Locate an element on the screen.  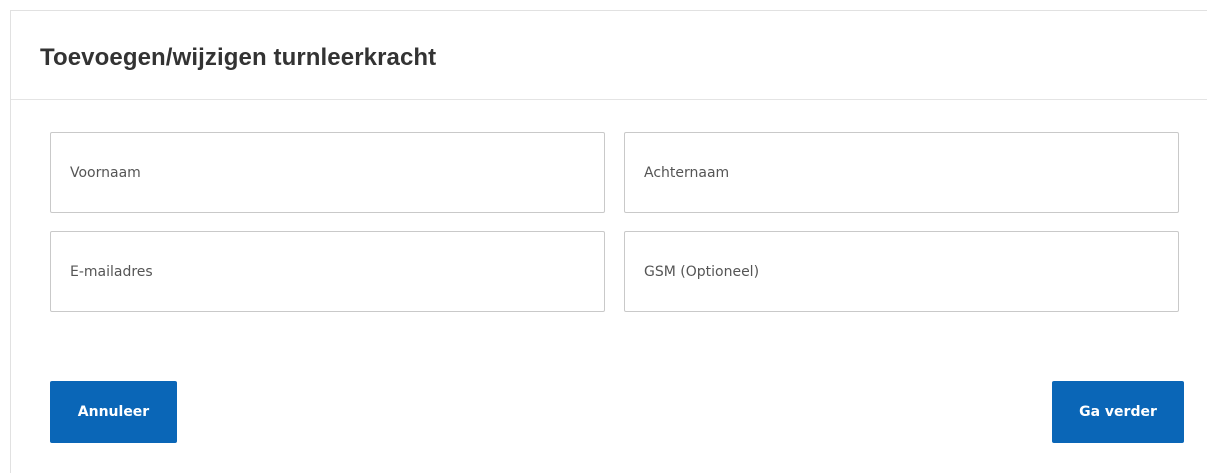
last-name-input is located at coordinates (901, 172).